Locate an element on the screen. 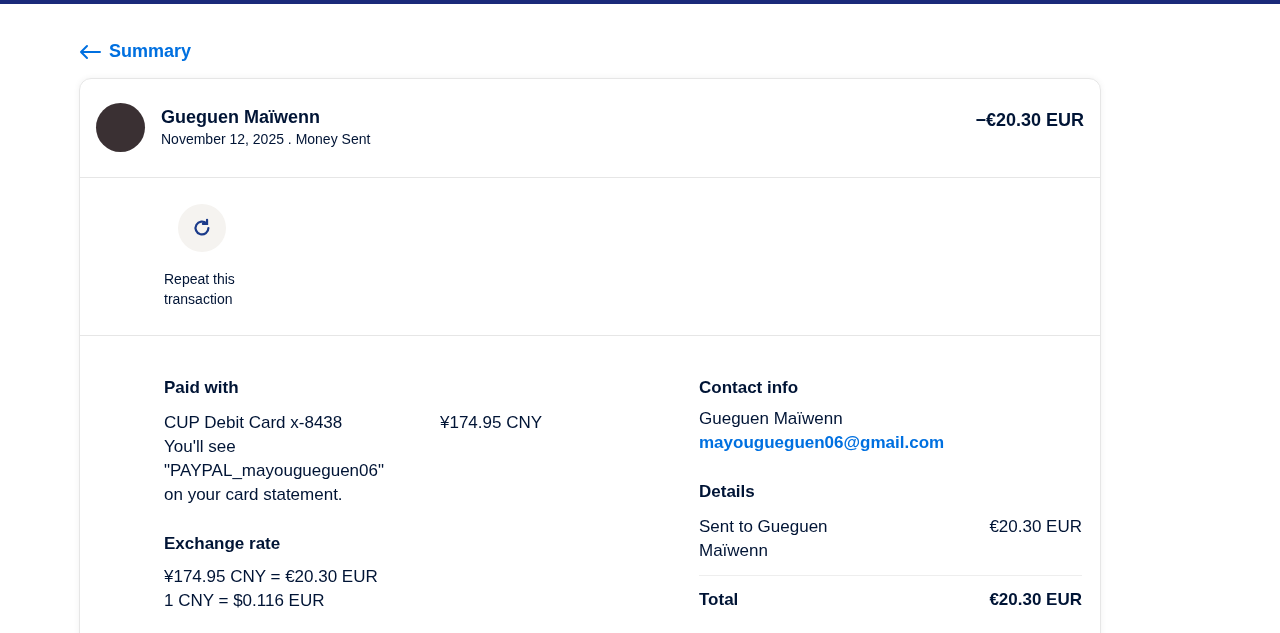 The width and height of the screenshot is (1280, 633). avatar is located at coordinates (120, 127).